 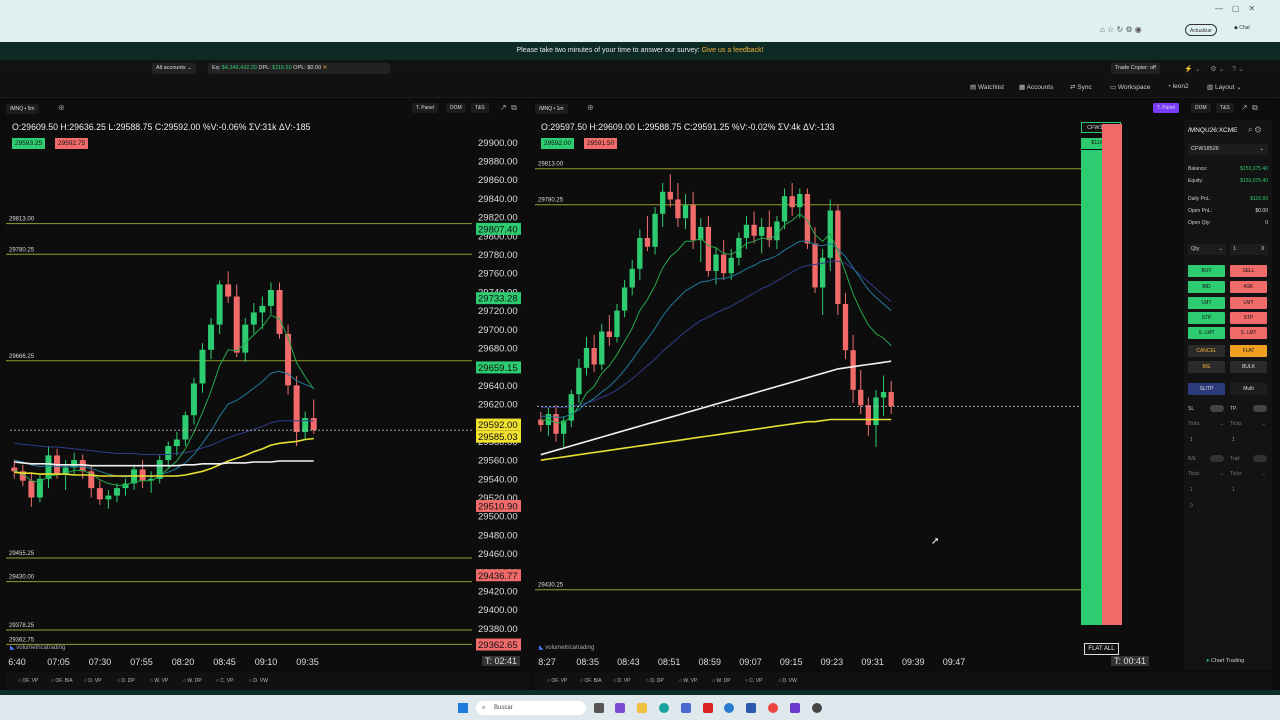 I want to click on account-select: CFW18526 ⌄, so click(x=1228, y=149).